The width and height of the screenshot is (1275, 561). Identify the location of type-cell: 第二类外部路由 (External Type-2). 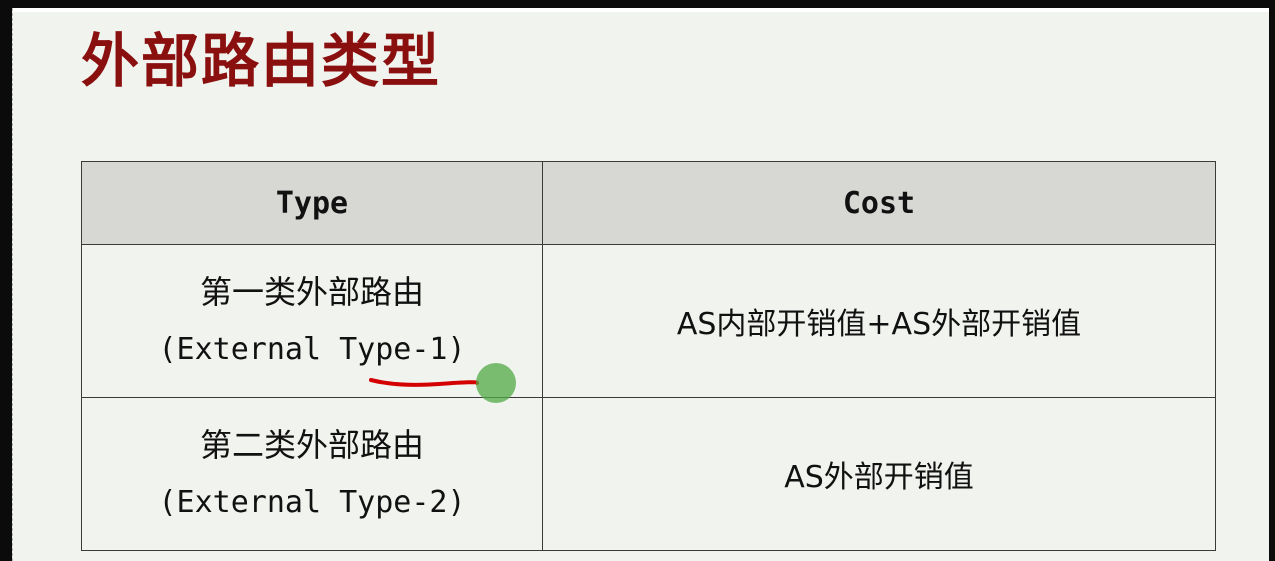
(312, 474).